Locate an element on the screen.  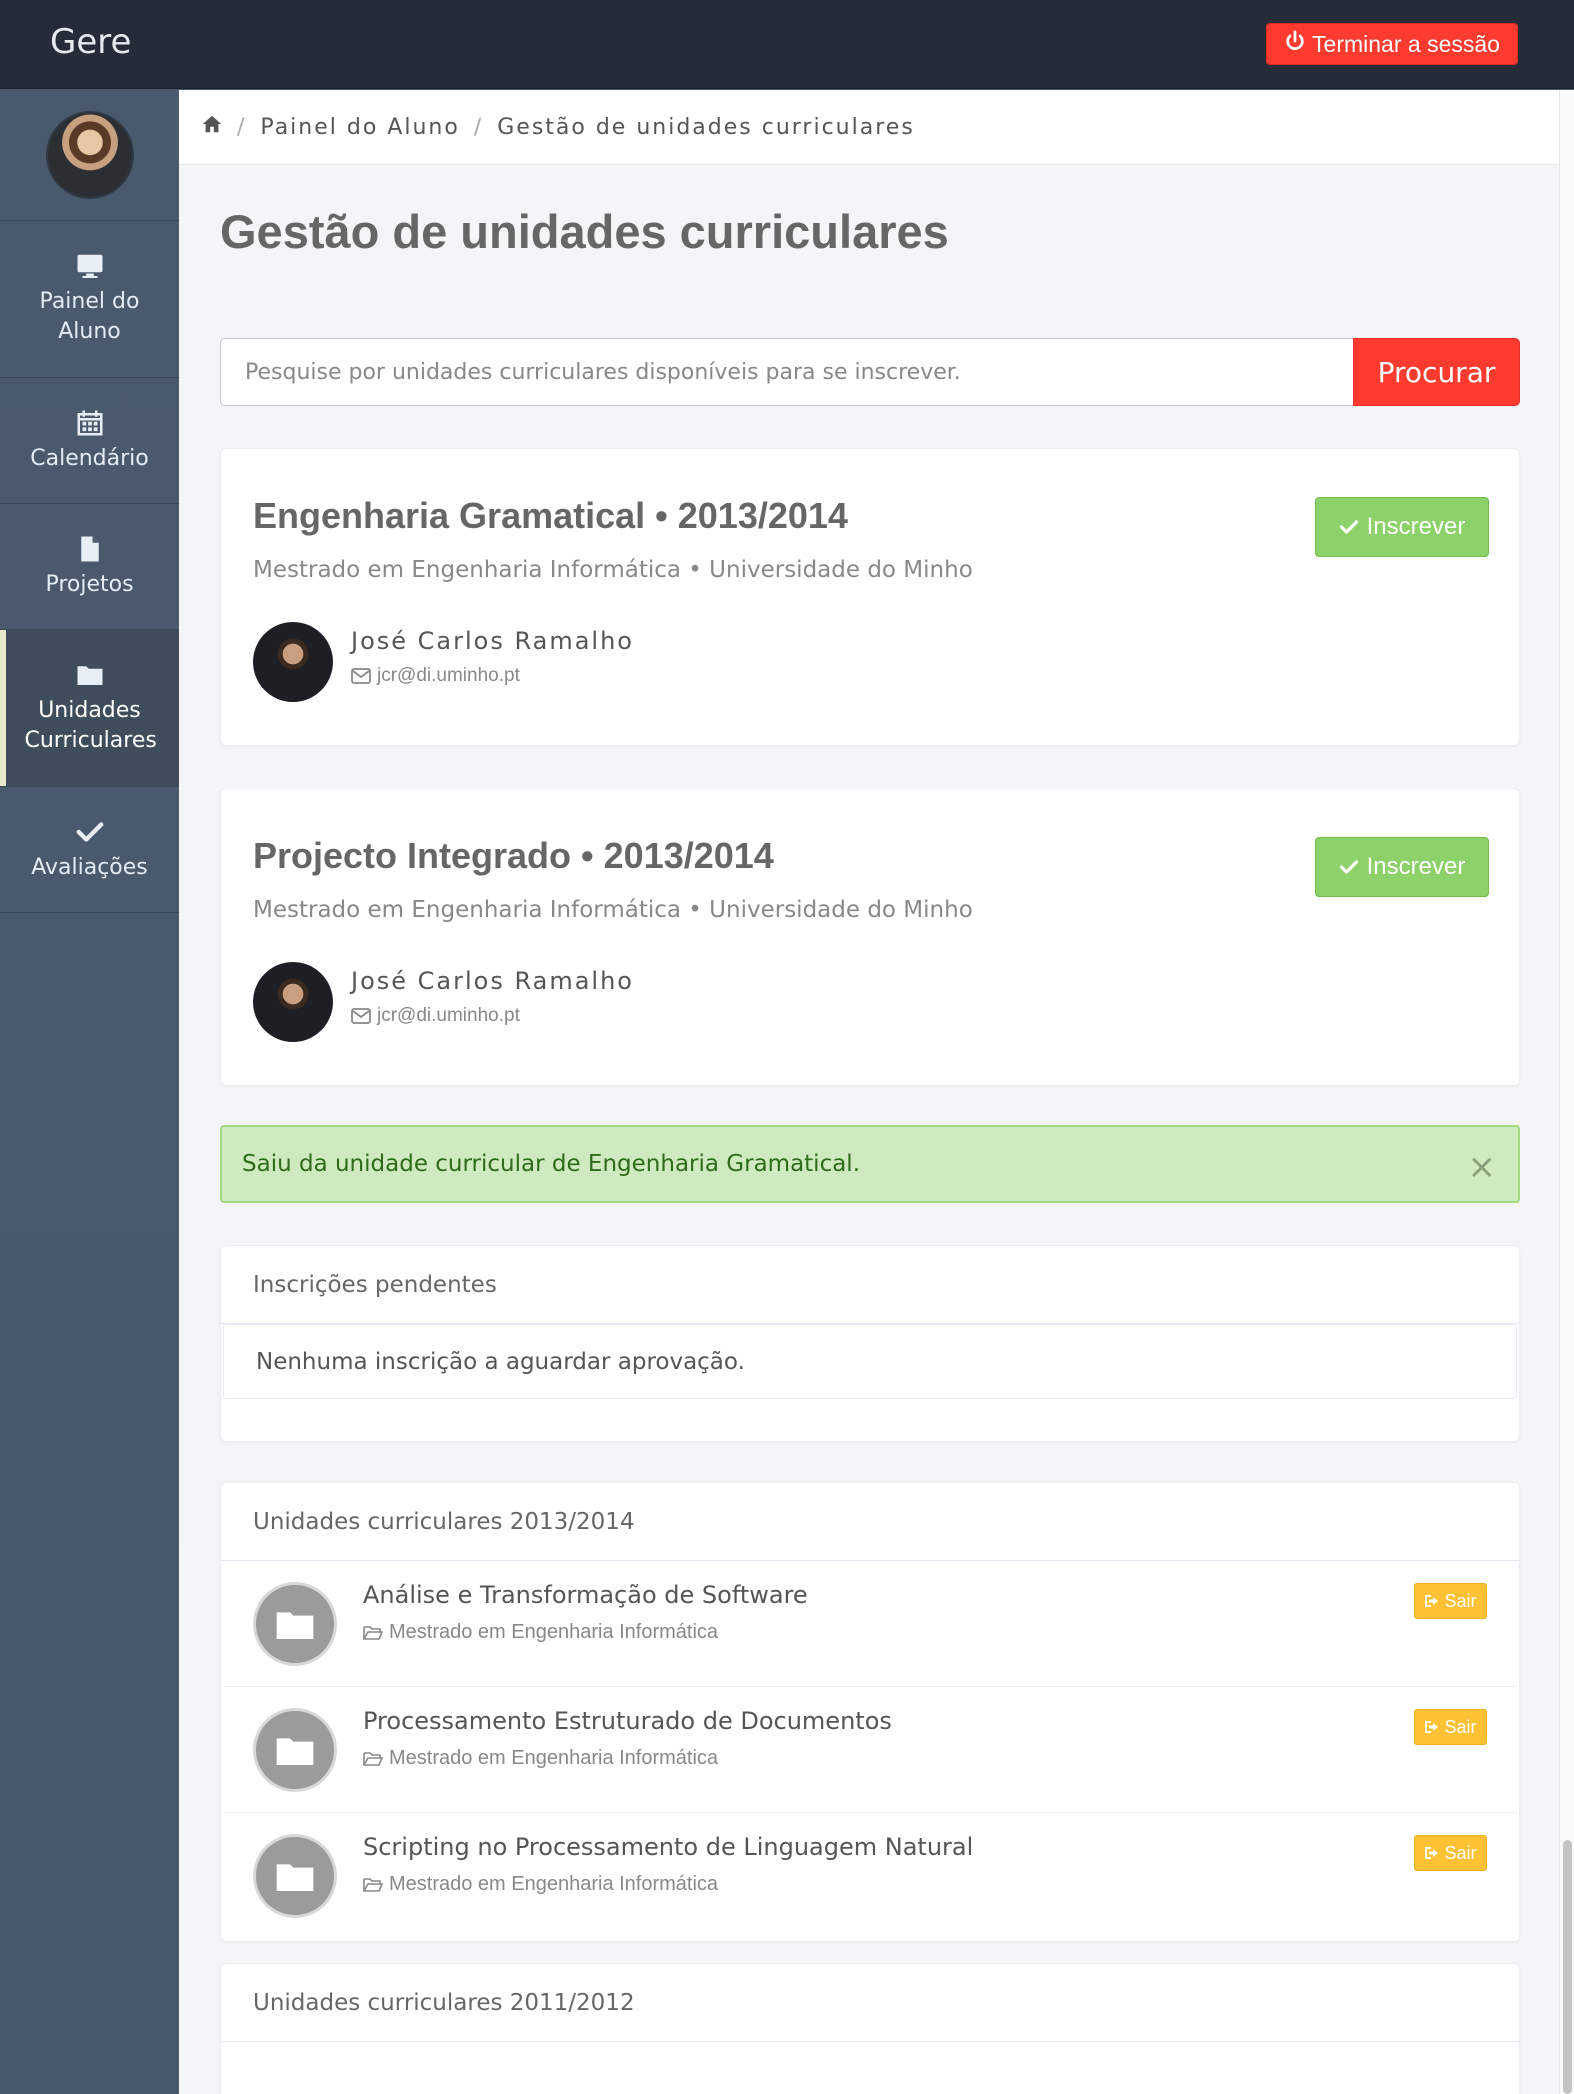
user-avatar-container is located at coordinates (89, 155).